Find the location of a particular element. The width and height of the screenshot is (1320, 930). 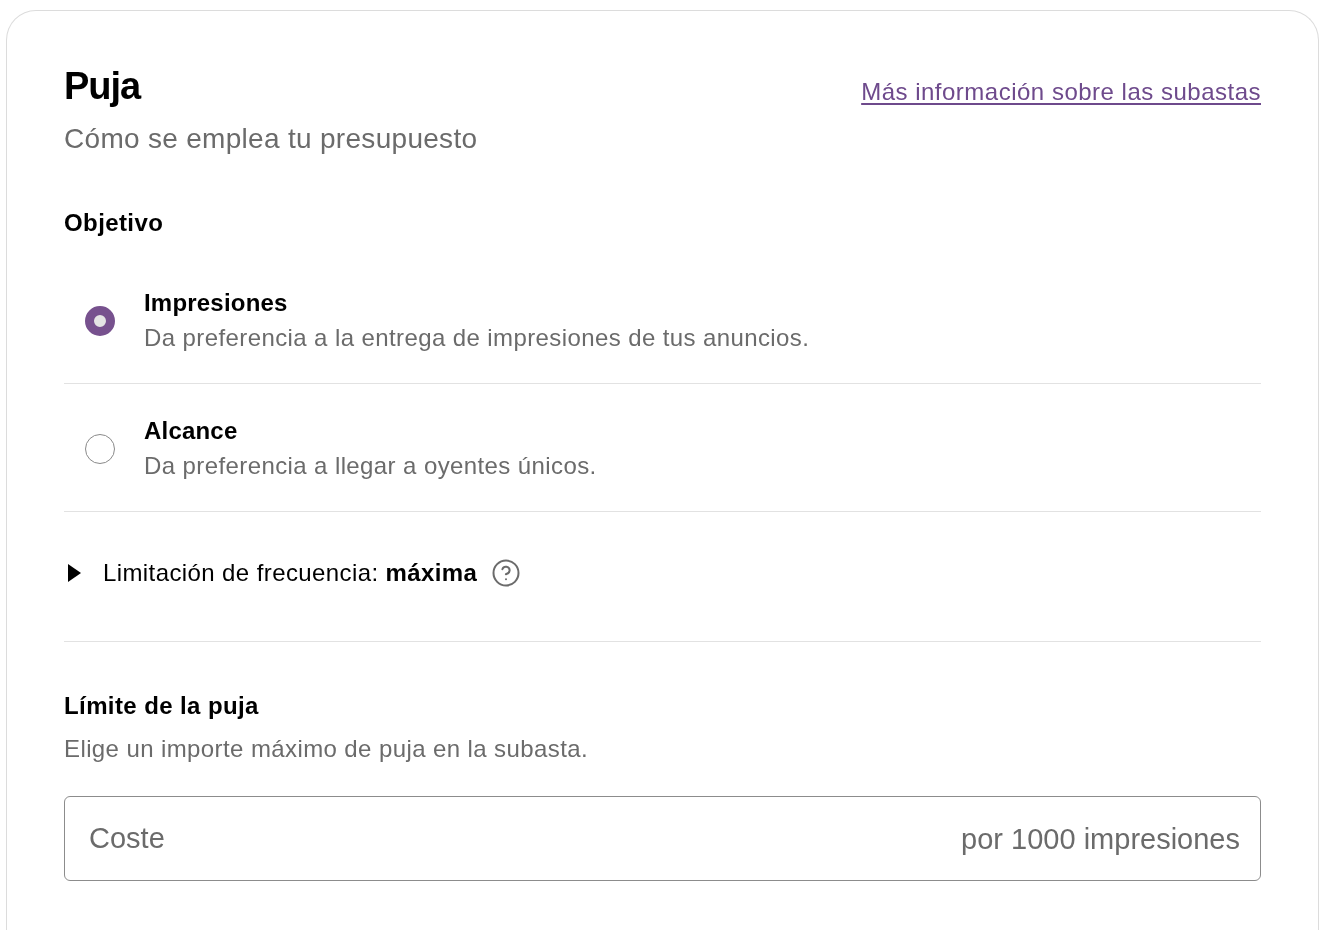

card-subtitle: Cómo se emplea tu presupuesto is located at coordinates (271, 139).